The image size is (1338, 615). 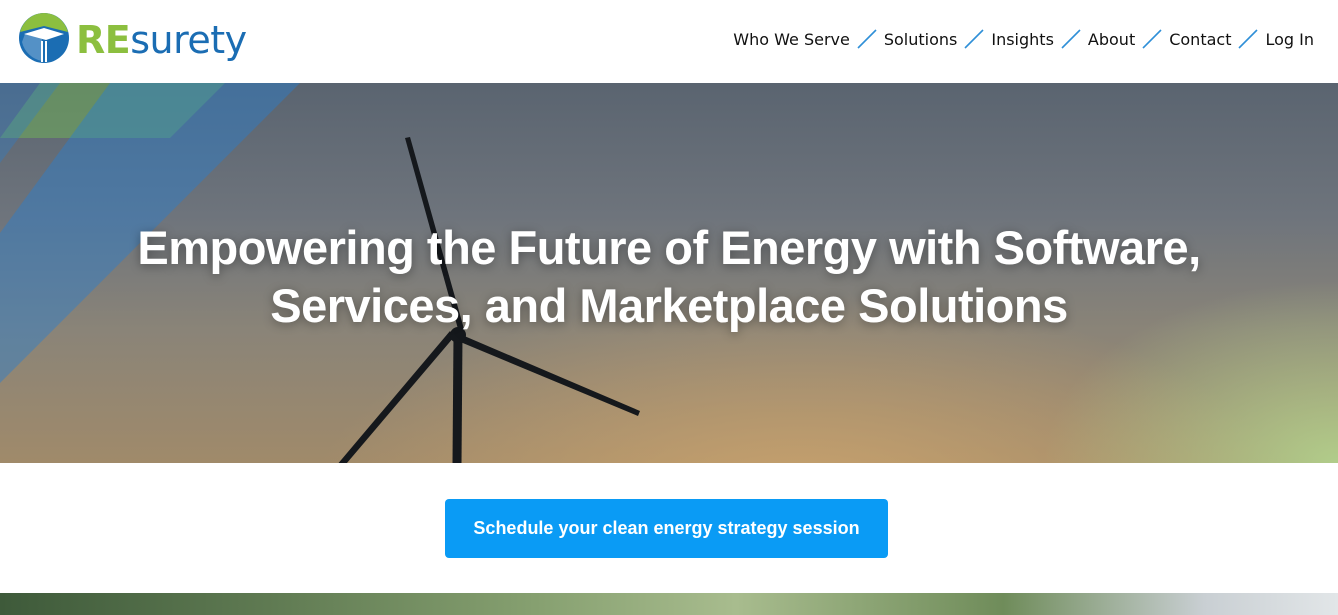 I want to click on nav-insights: Insights, so click(x=1022, y=39).